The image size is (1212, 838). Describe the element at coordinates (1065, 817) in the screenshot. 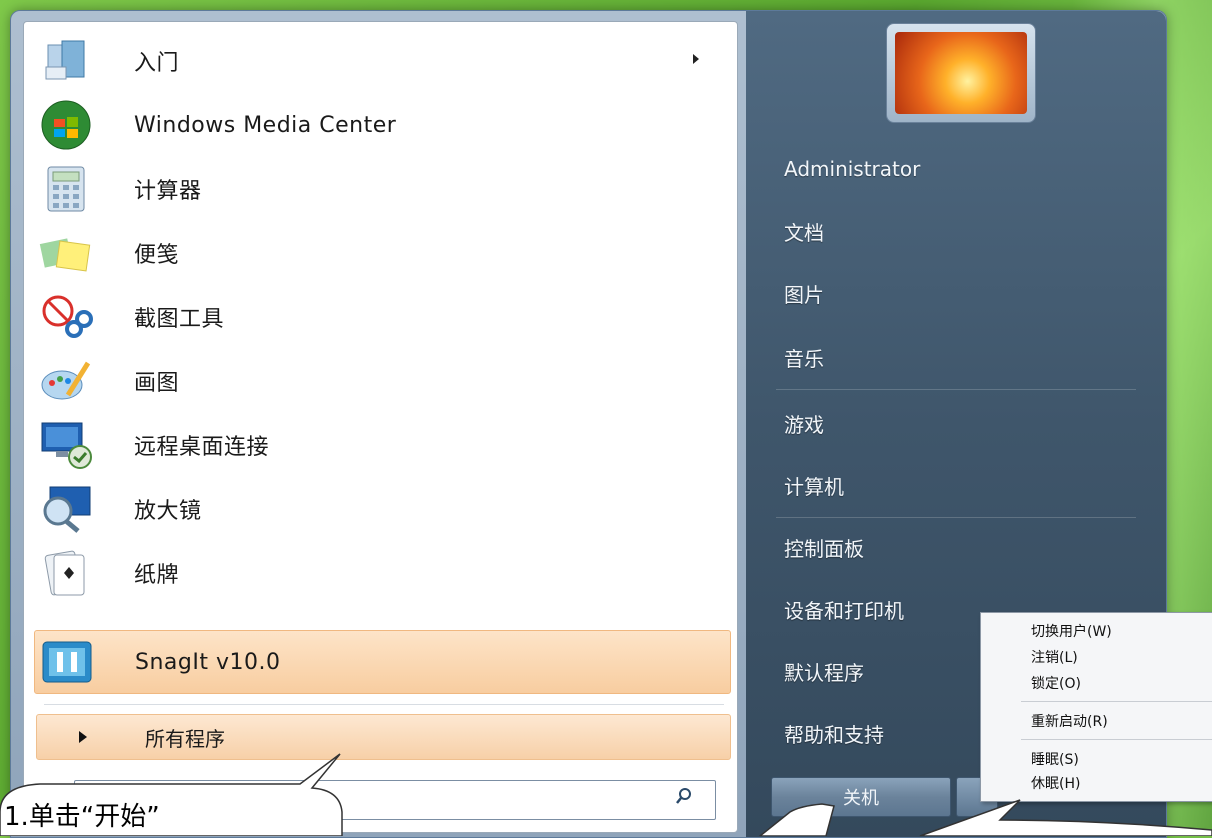

I see `callout-bubble-options` at that location.